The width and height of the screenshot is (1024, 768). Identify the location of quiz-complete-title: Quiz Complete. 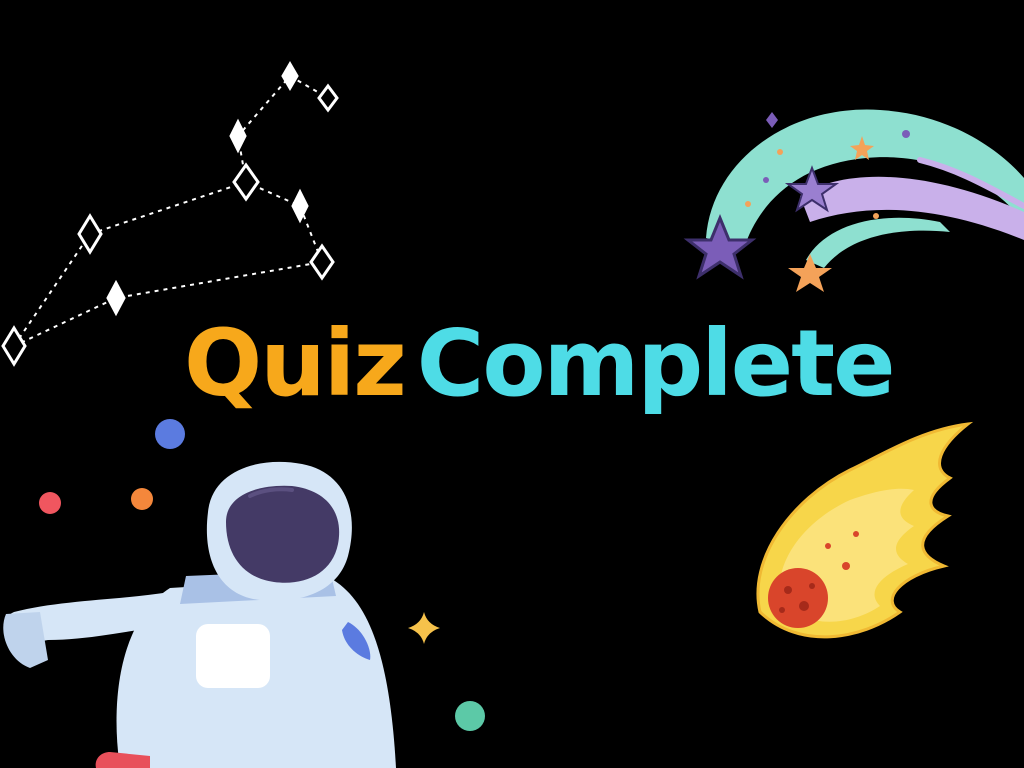
(540, 363).